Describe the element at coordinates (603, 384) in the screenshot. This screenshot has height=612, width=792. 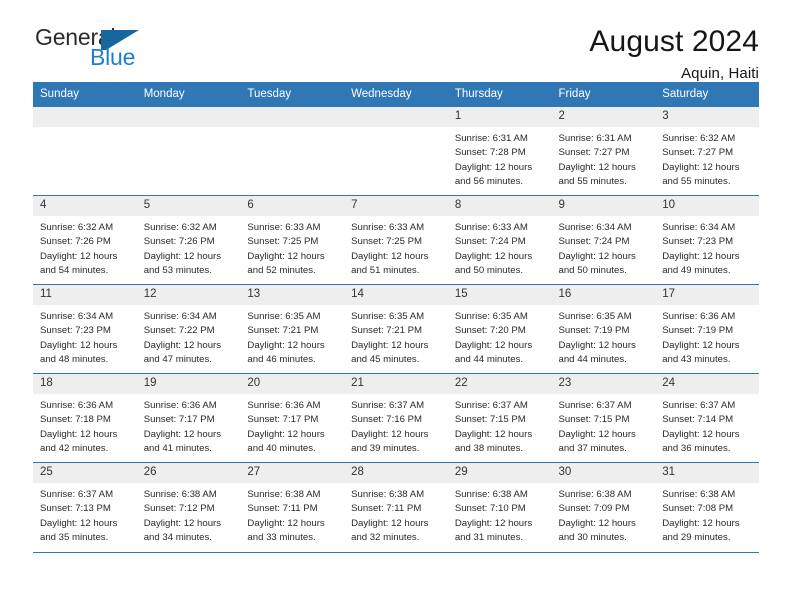
I see `day-number: 23` at that location.